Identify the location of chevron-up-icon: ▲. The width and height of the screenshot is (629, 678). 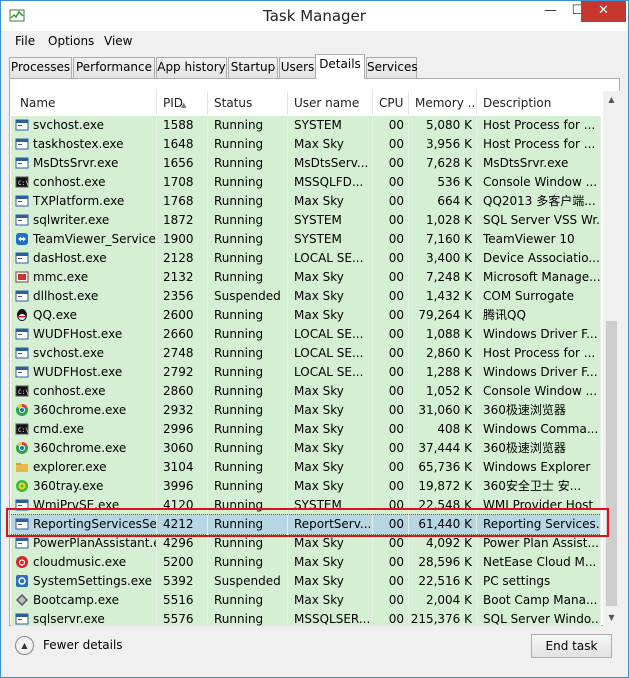
(24, 645).